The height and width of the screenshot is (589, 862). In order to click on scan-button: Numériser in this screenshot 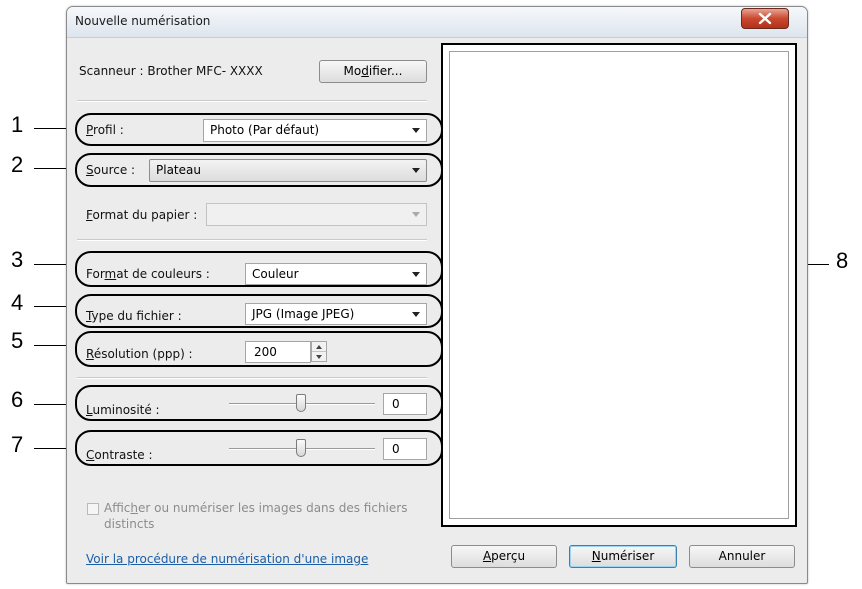, I will do `click(623, 556)`.